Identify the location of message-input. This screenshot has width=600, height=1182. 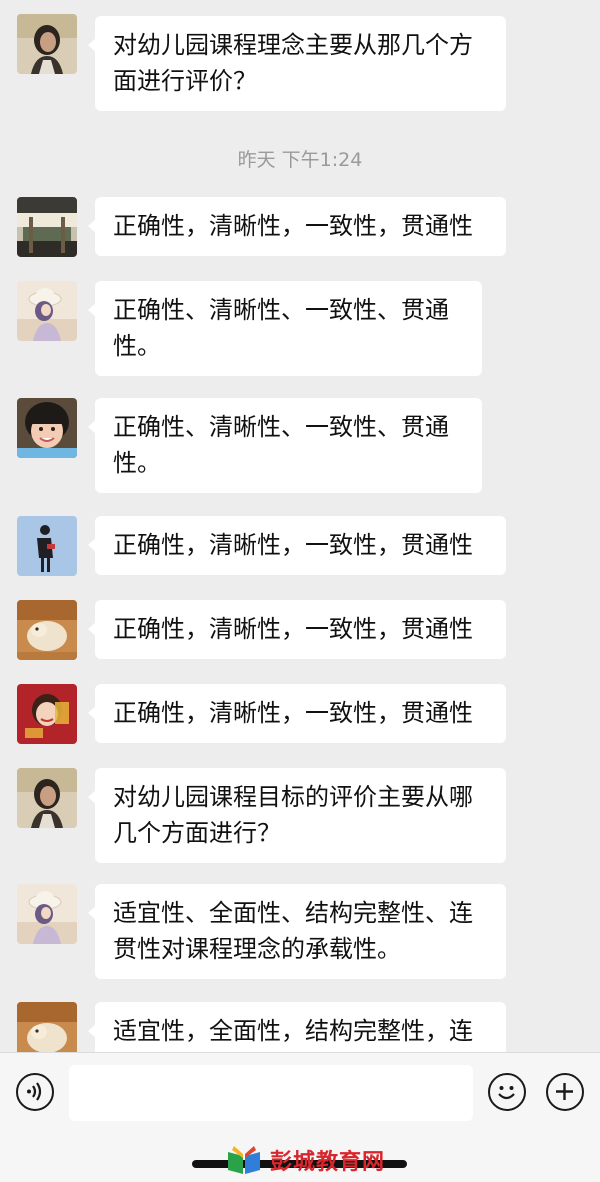
(271, 1093).